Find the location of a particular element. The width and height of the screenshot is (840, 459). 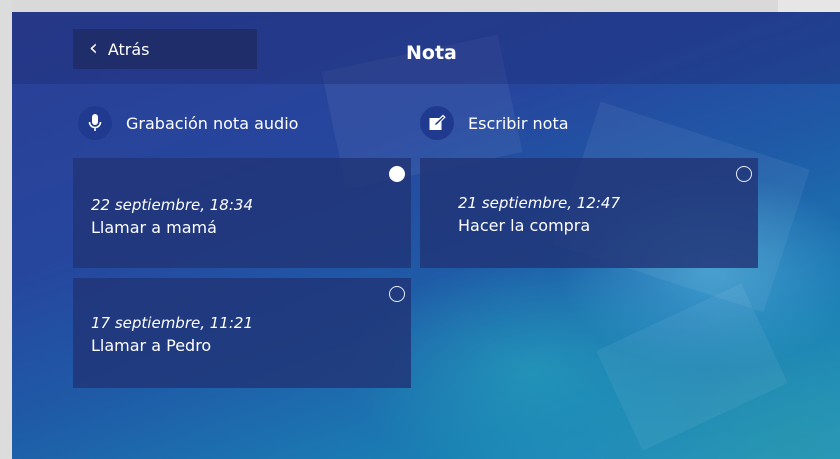

record-audio-note-button: Grabación nota audio is located at coordinates (188, 123).